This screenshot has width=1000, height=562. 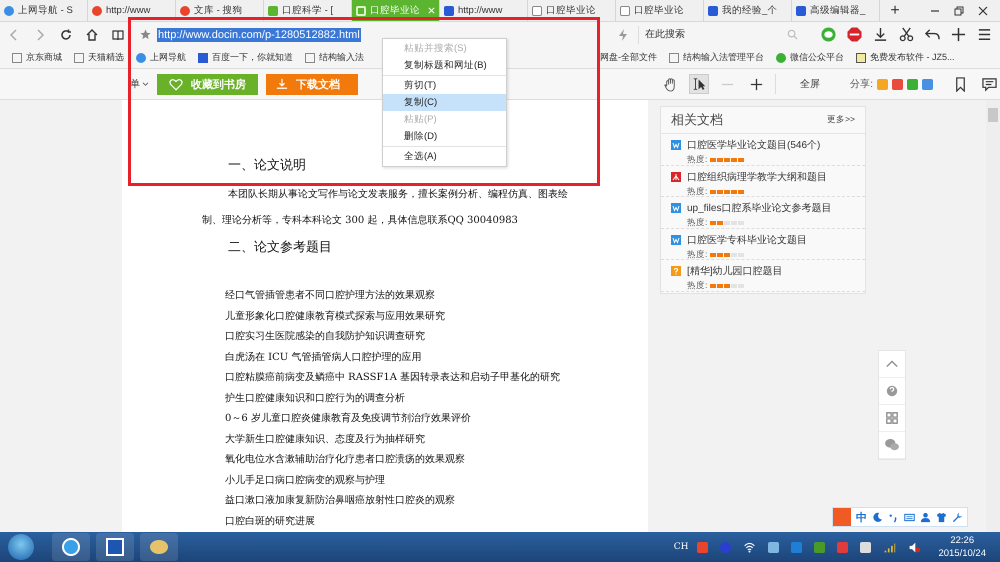 I want to click on select-tool, so click(x=699, y=84).